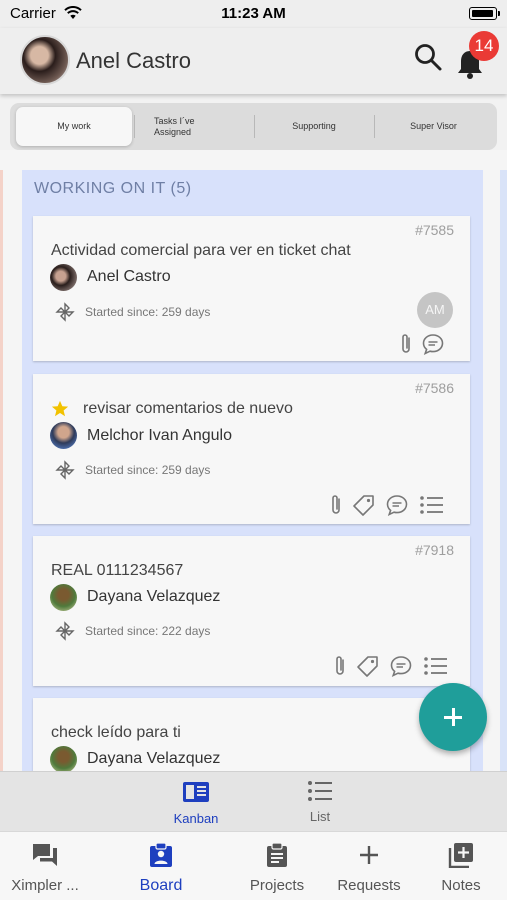 The height and width of the screenshot is (900, 507). What do you see at coordinates (434, 550) in the screenshot?
I see `task-id: #7918` at bounding box center [434, 550].